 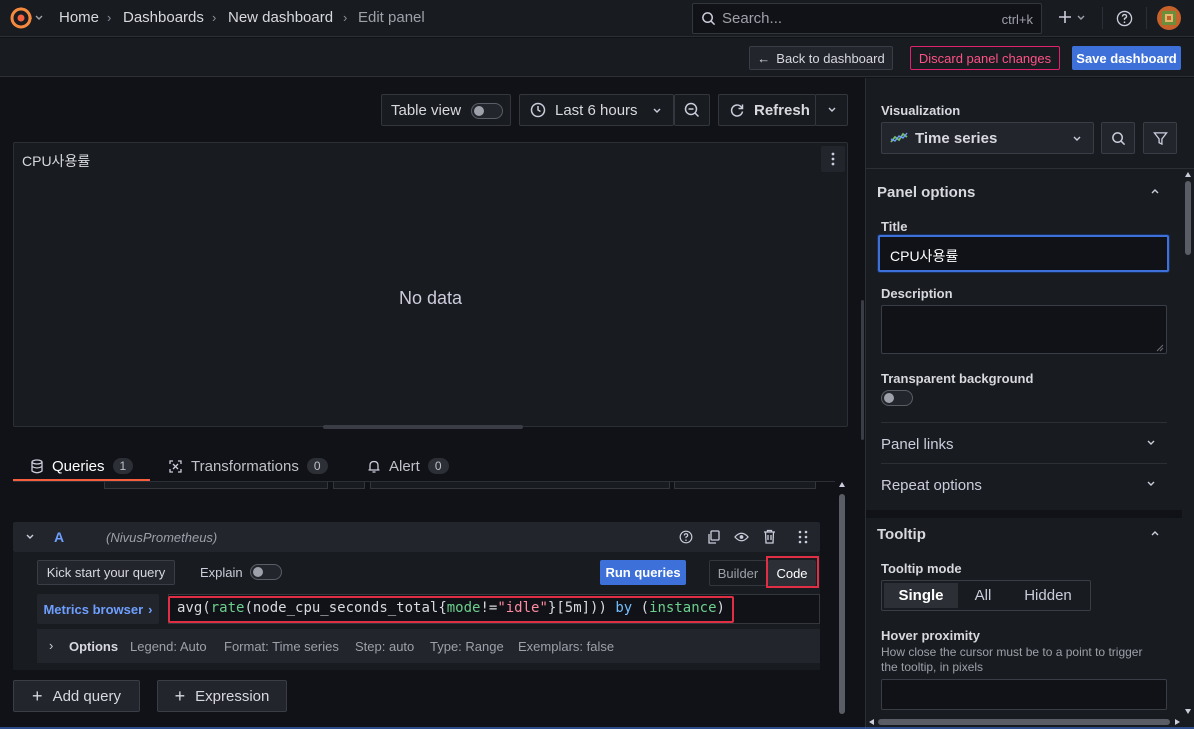 I want to click on kick-start-query-button: Kick start your query, so click(x=106, y=572).